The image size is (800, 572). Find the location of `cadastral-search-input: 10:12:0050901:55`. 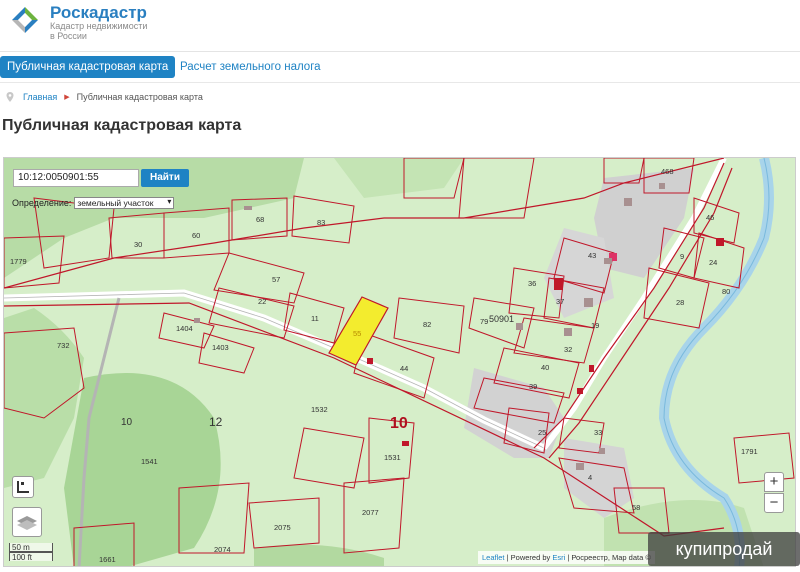

cadastral-search-input: 10:12:0050901:55 is located at coordinates (76, 178).